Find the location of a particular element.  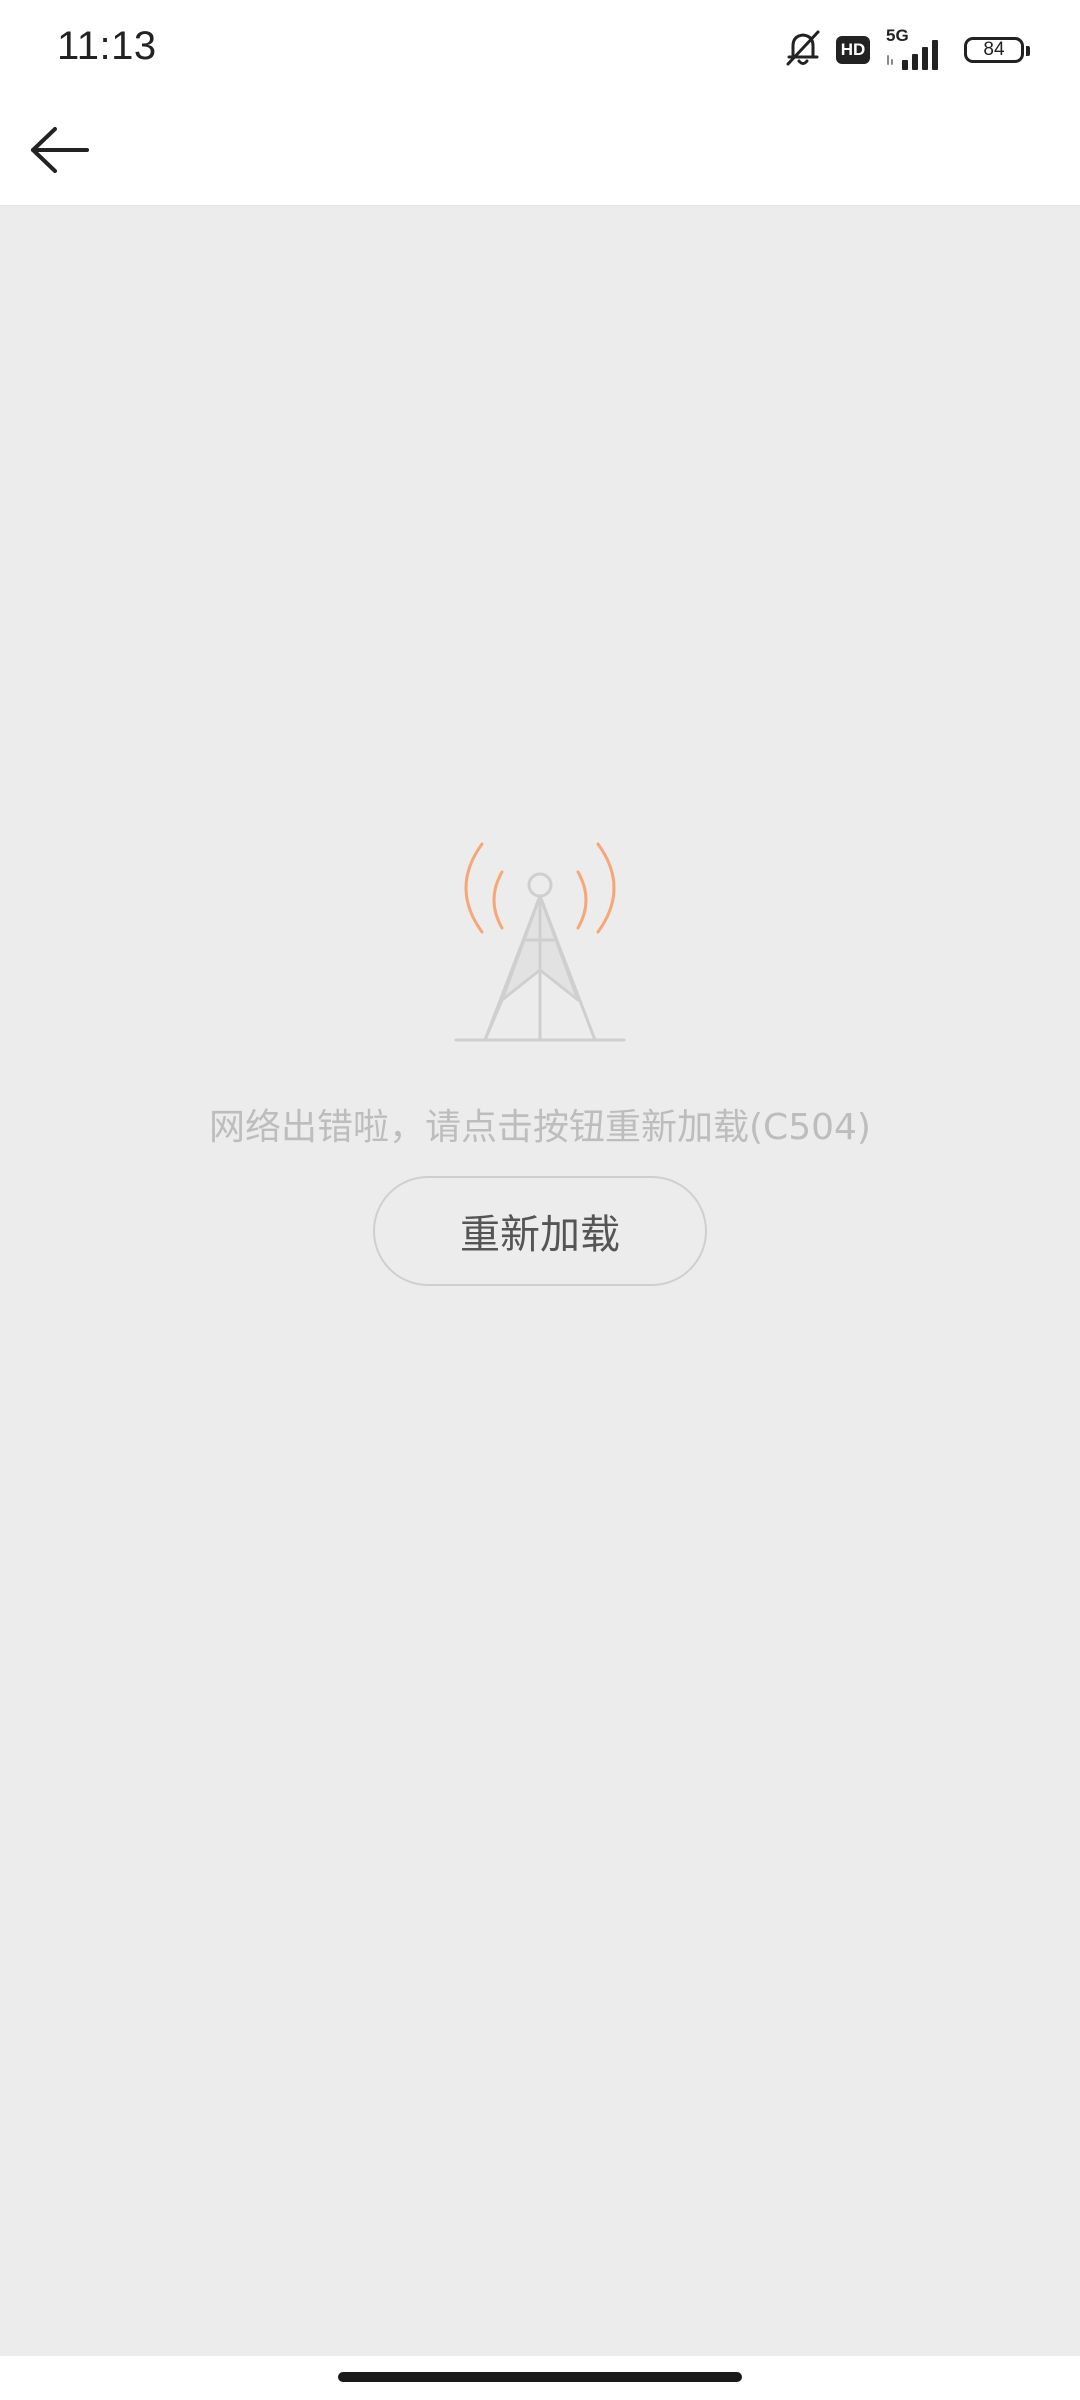

battery-icon: 84 is located at coordinates (997, 50).